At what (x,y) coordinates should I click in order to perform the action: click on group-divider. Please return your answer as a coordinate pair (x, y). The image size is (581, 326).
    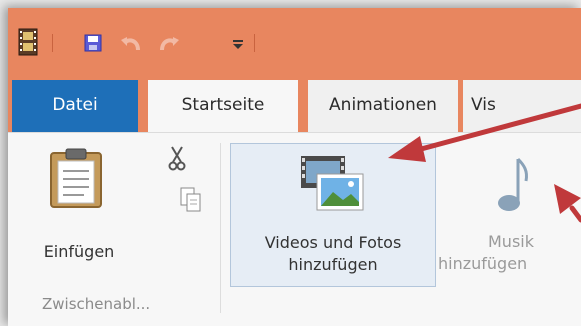
    Looking at the image, I should click on (220, 228).